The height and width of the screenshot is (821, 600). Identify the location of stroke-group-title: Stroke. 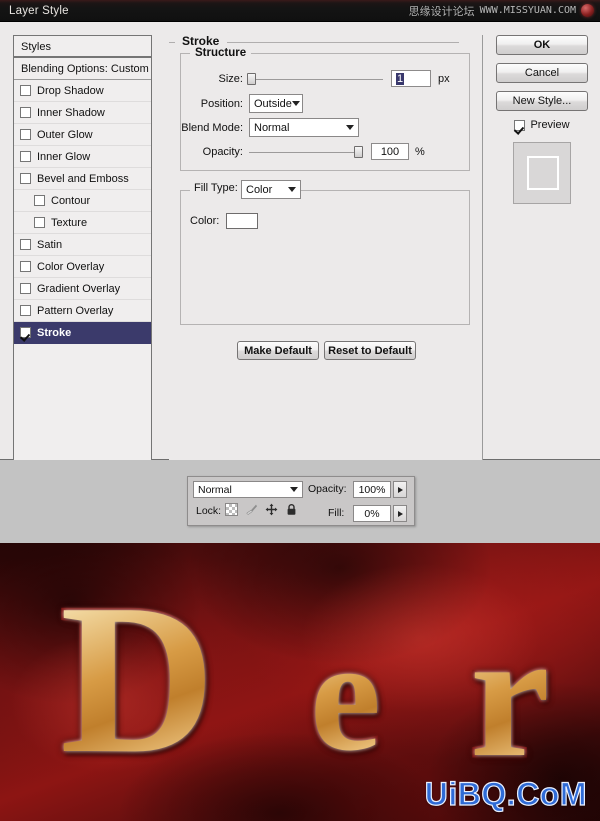
(201, 41).